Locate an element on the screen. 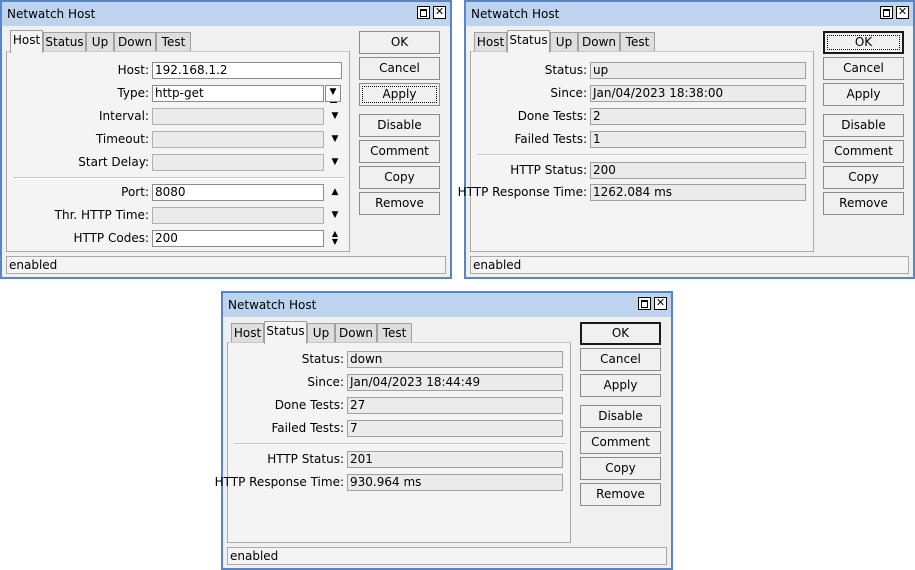 This screenshot has width=915, height=570. since-value: Jan/04/2023 18:44:49 is located at coordinates (455, 382).